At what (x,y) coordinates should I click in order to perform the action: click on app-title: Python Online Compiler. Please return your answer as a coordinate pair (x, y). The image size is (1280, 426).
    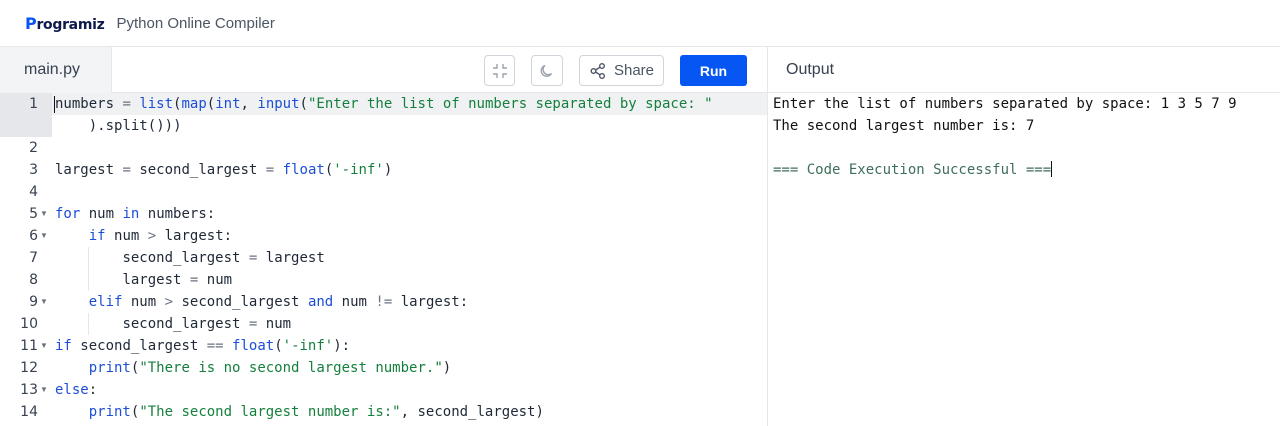
    Looking at the image, I should click on (195, 23).